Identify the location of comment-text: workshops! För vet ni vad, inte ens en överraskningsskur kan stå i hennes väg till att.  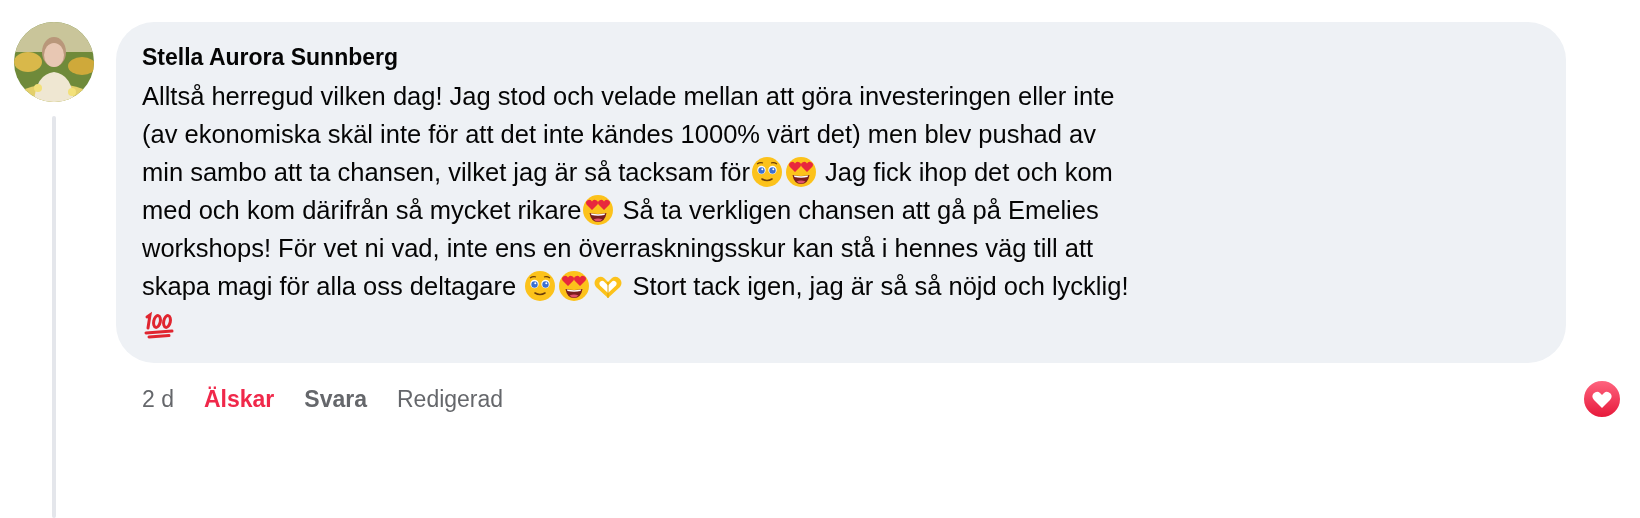
(618, 248).